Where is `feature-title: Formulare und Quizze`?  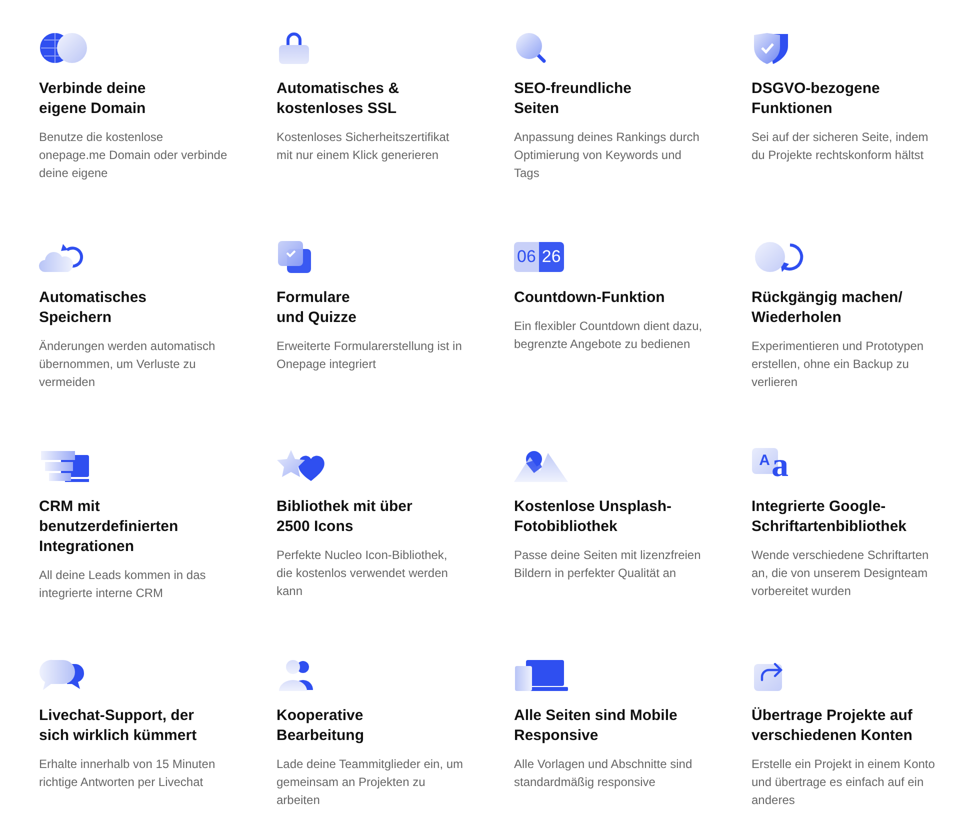 feature-title: Formulare und Quizze is located at coordinates (317, 308).